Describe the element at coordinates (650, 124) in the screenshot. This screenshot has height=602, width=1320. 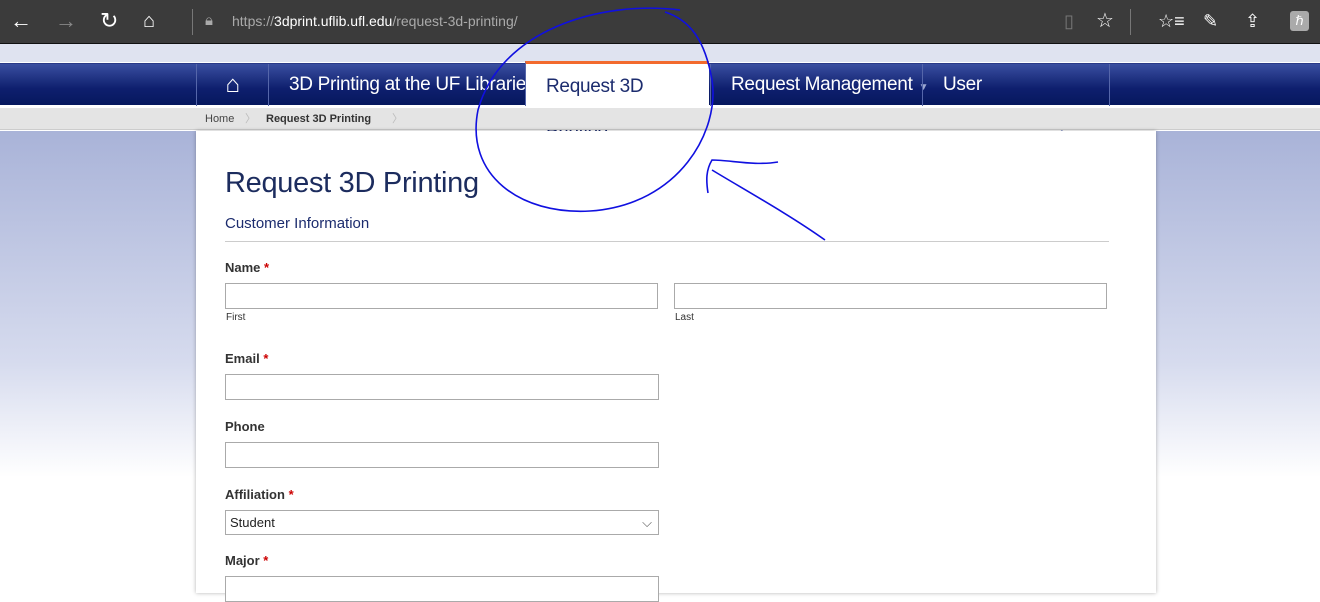
I see `hand-drawn-annotation` at that location.